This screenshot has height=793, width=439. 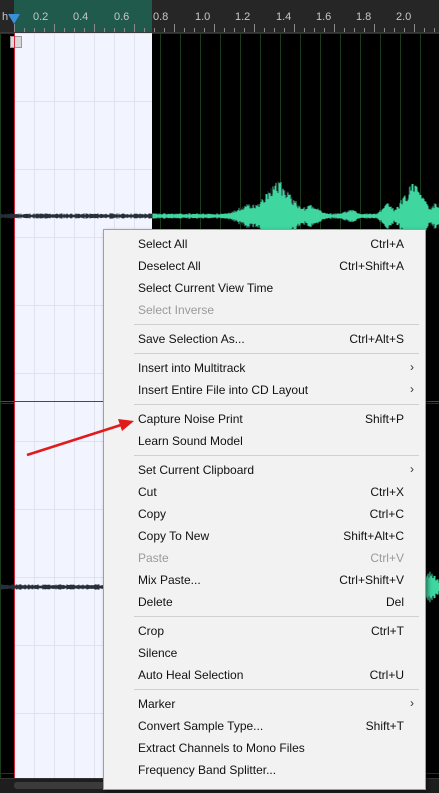 I want to click on menu-item-delete: Delete Del, so click(x=264, y=602).